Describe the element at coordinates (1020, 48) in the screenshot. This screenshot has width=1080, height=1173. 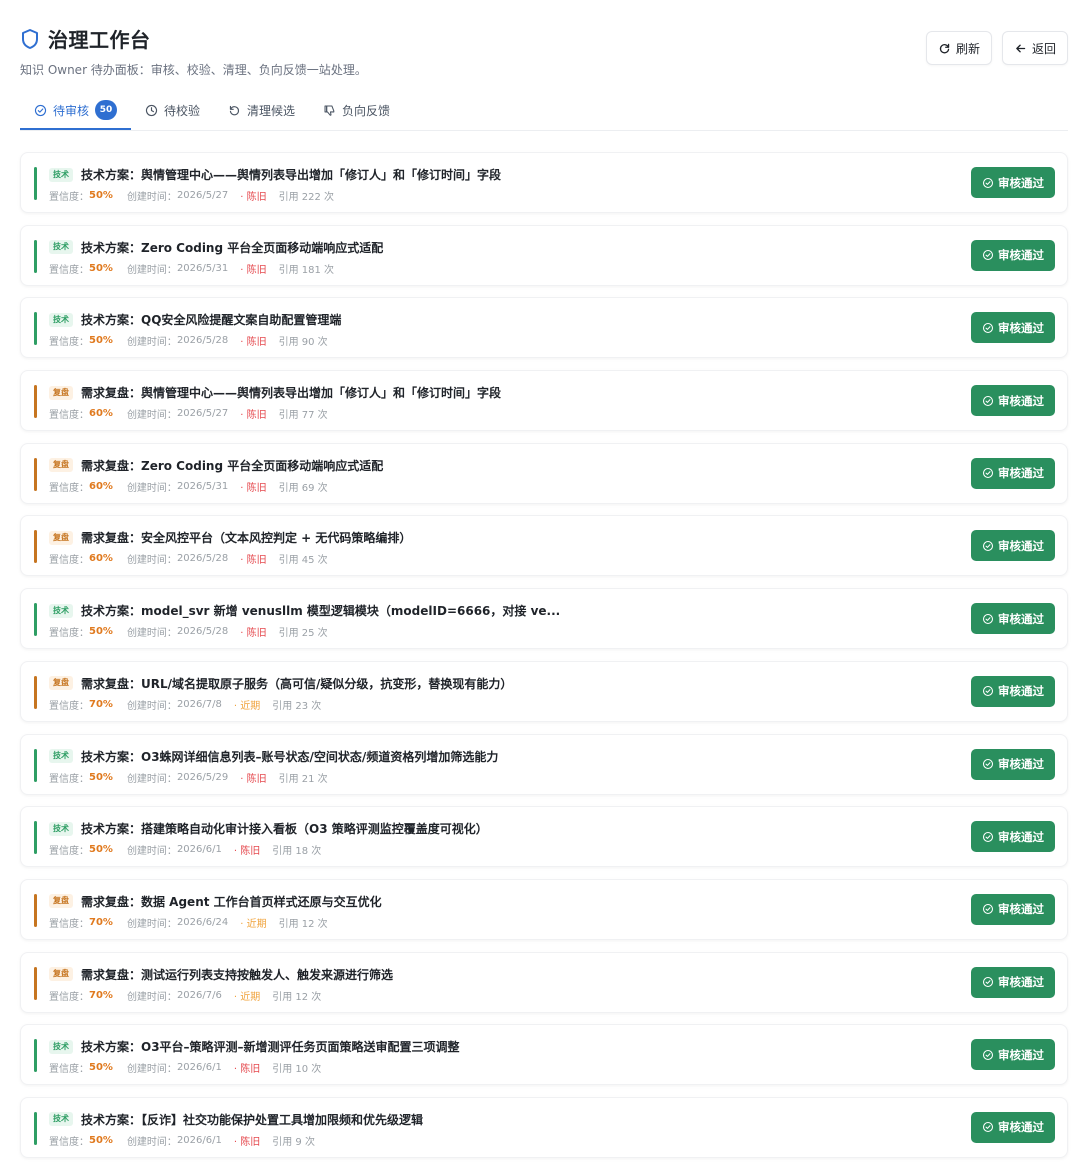
I see `arrow-left-icon` at that location.